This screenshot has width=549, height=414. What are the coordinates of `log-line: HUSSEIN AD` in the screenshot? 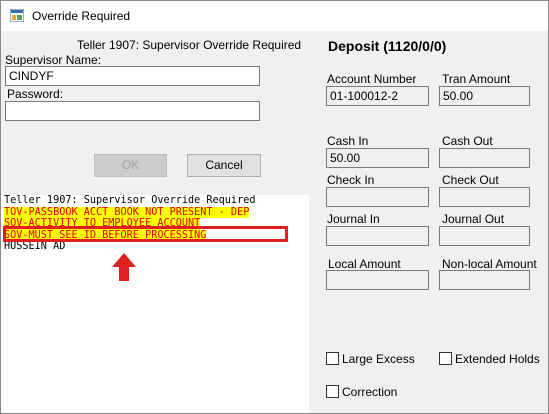 It's located at (35, 246).